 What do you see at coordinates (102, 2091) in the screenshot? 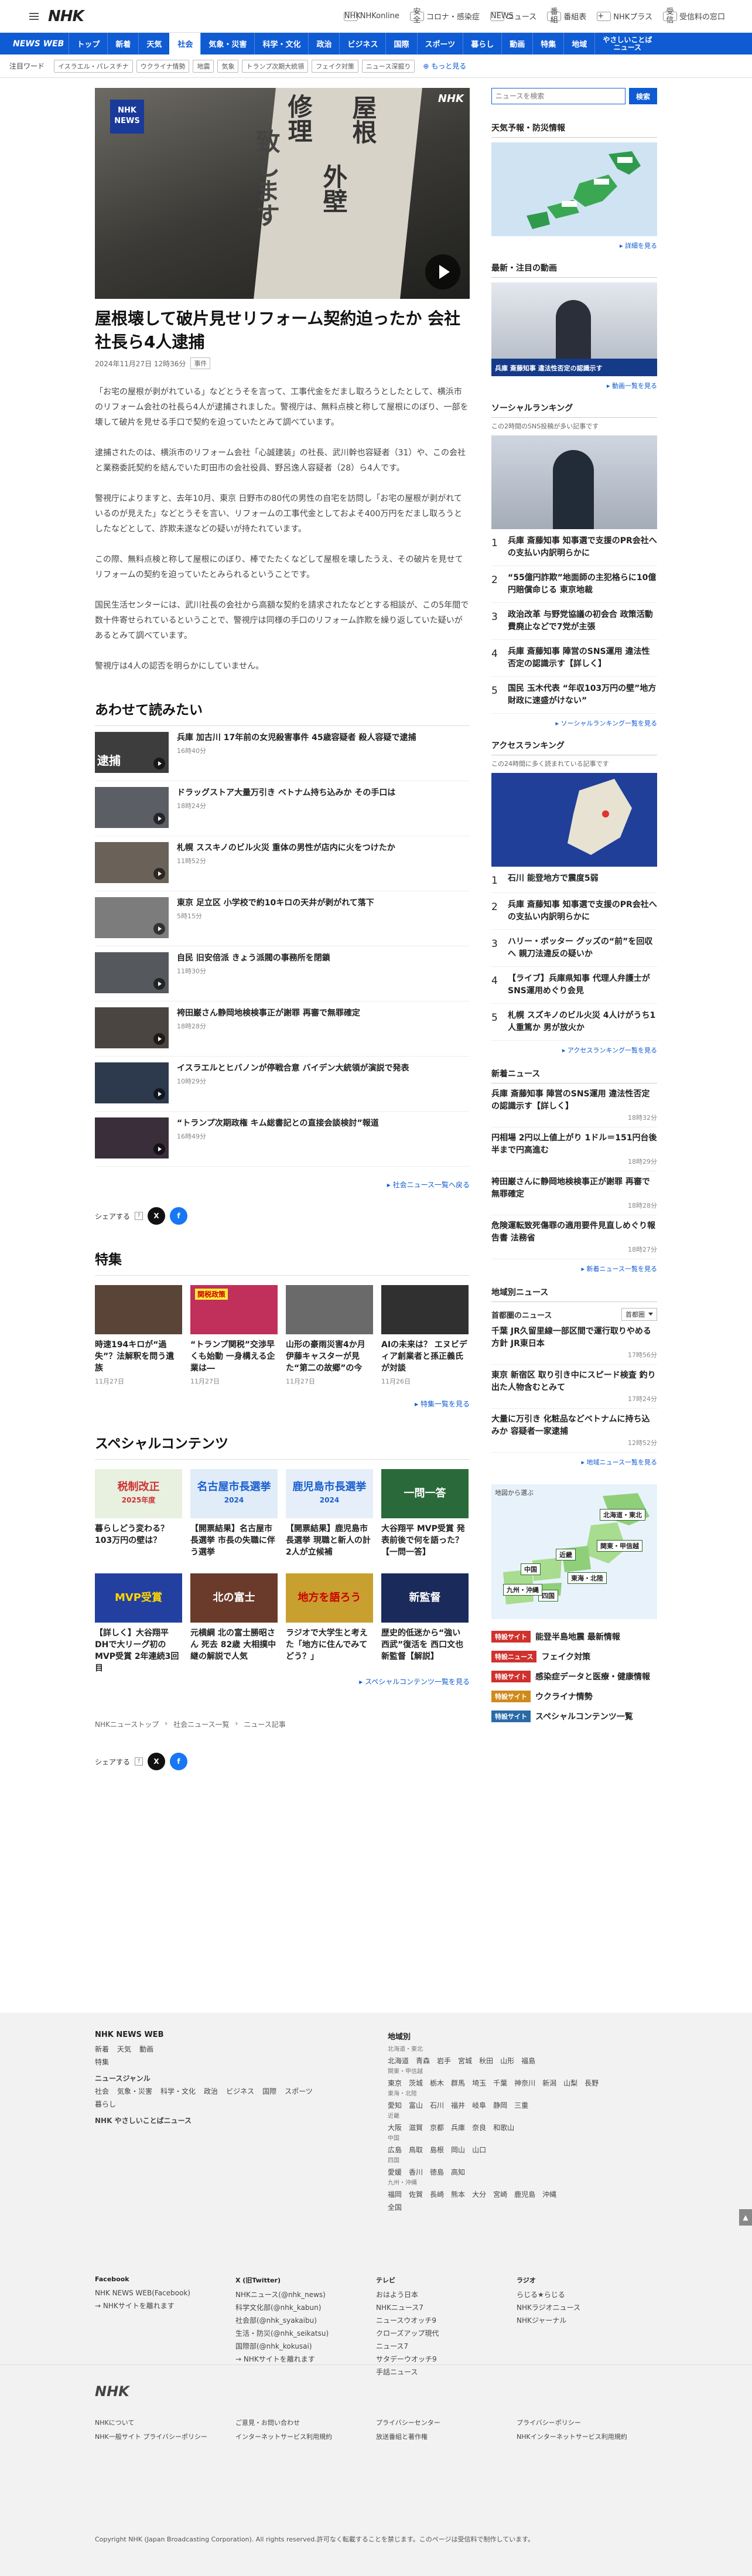
I see `footer-link: 社会` at bounding box center [102, 2091].